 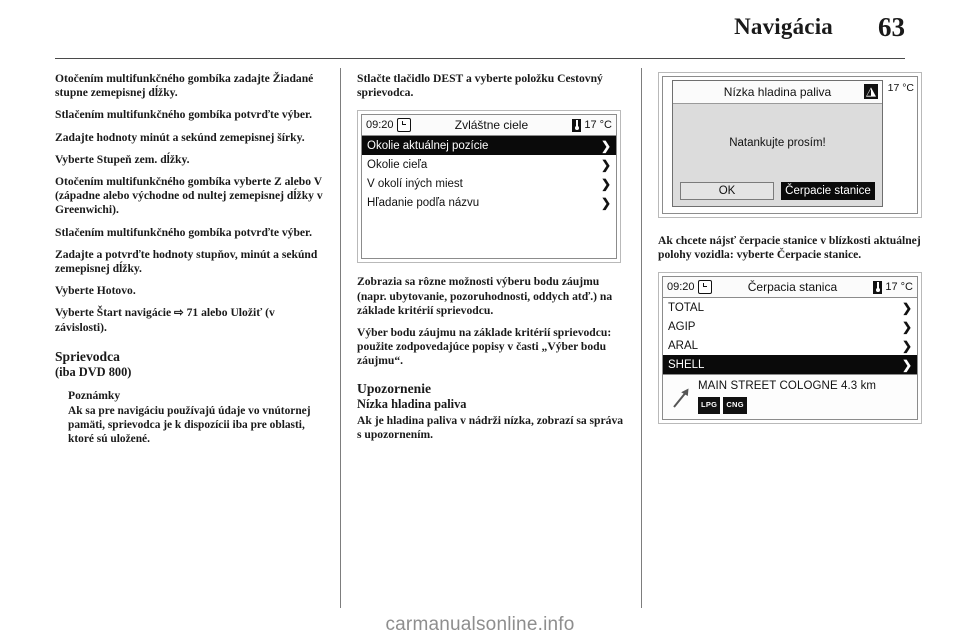 I want to click on dialog-title-bar: Nízka hladina paliva, so click(x=777, y=92).